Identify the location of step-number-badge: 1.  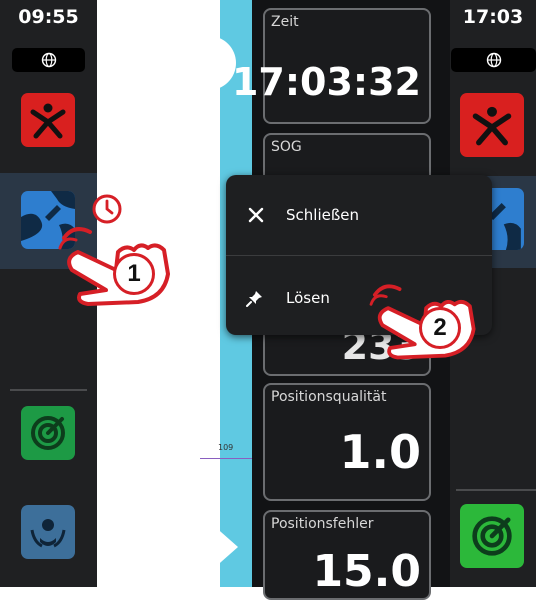
(134, 274).